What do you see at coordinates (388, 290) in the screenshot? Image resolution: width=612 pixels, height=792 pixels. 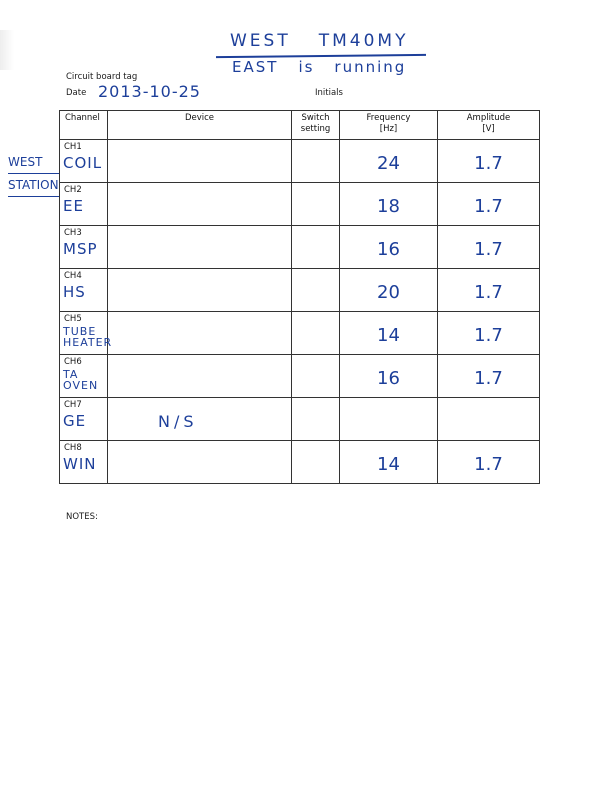 I see `frequency-cell: 20` at bounding box center [388, 290].